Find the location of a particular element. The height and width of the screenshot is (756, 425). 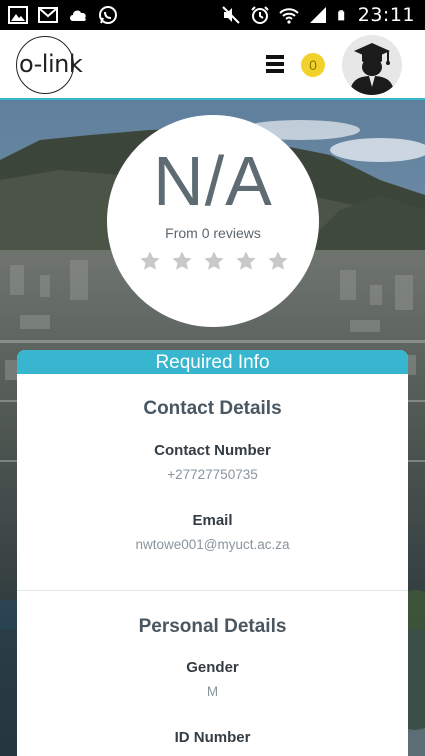

mute-icon is located at coordinates (231, 15).